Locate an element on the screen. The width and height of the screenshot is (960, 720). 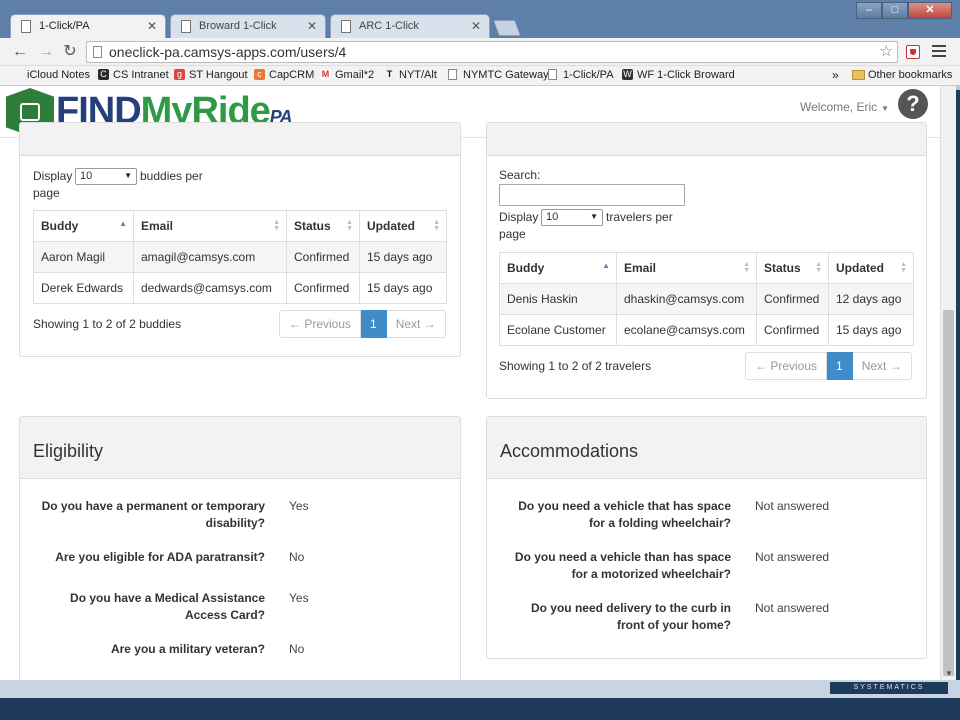
buddies-pagination: ← Previous 1 Next → is located at coordinates (362, 324).